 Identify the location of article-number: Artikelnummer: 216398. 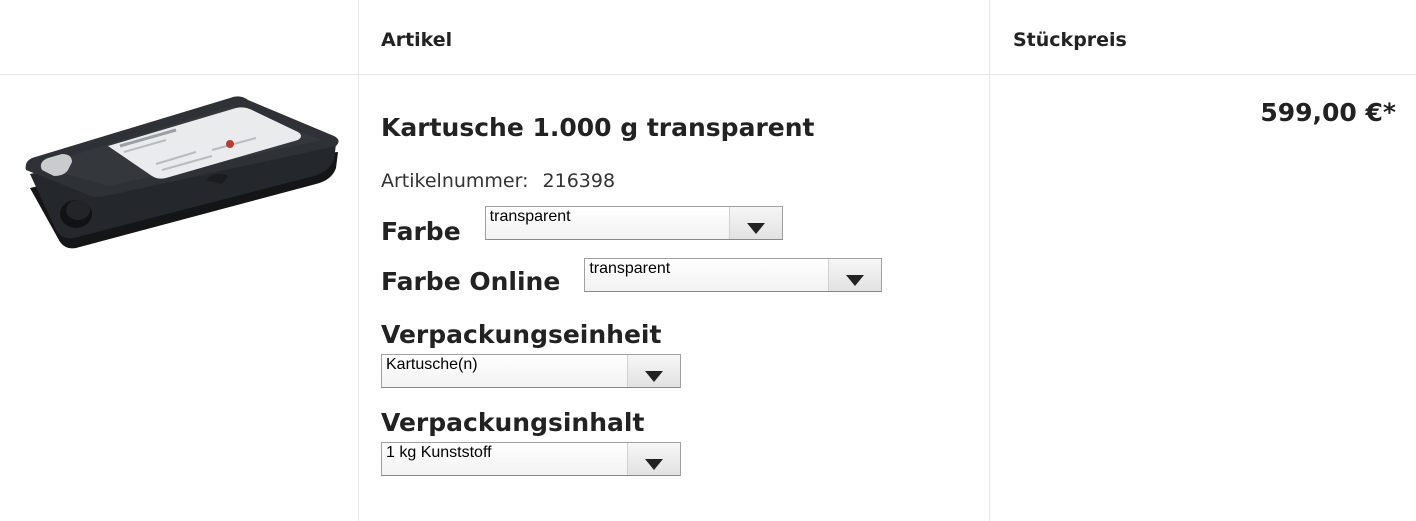
(676, 185).